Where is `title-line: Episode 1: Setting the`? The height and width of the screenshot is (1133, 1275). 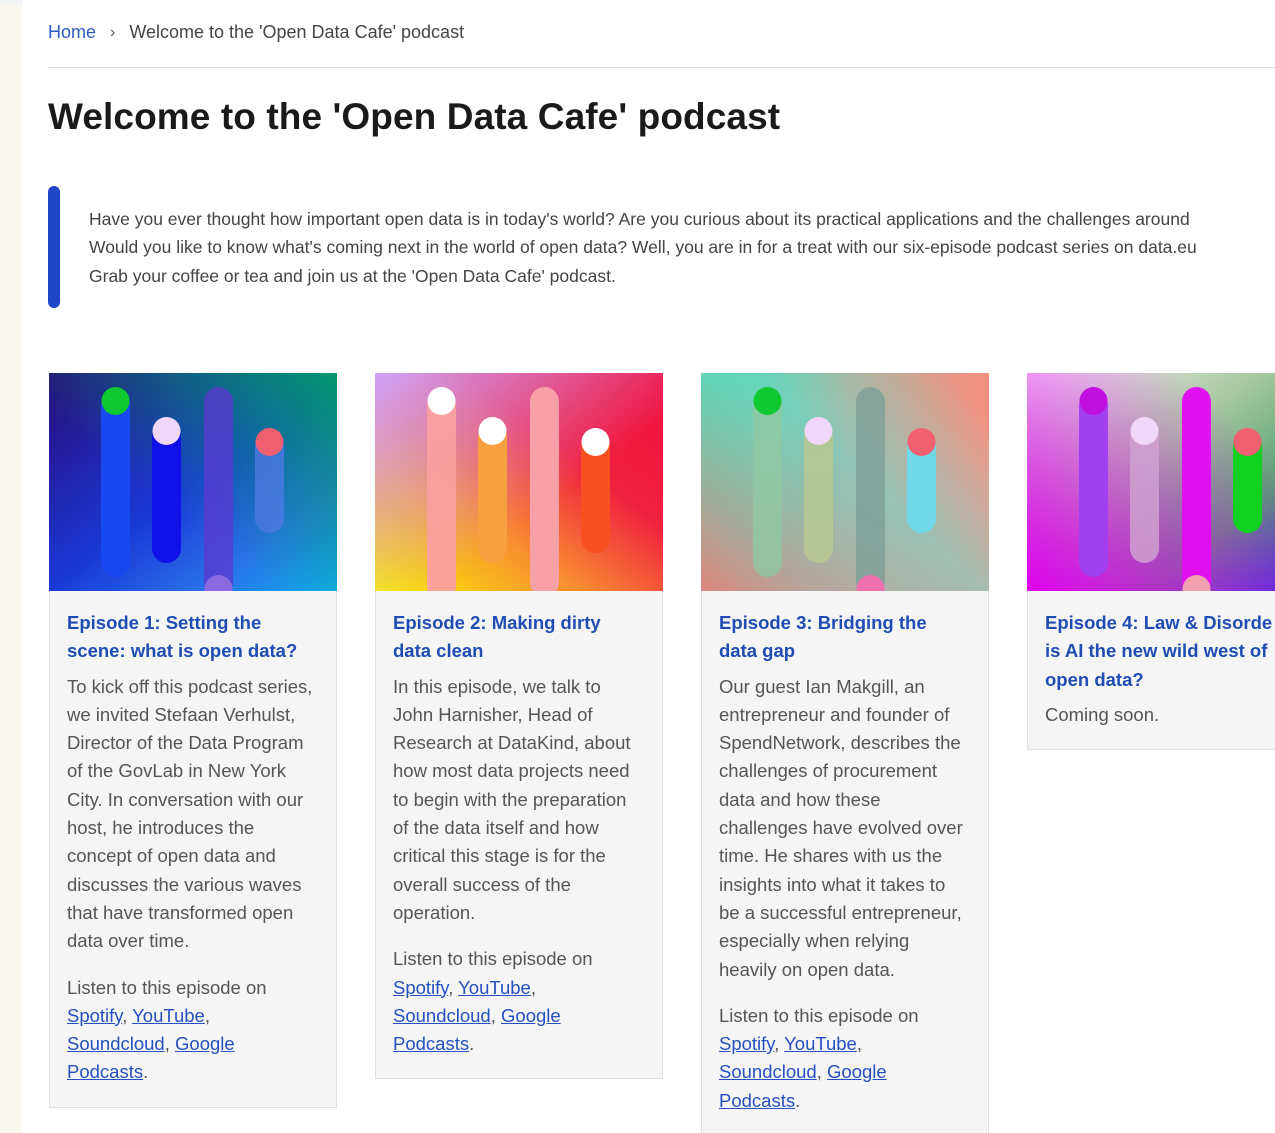 title-line: Episode 1: Setting the is located at coordinates (164, 622).